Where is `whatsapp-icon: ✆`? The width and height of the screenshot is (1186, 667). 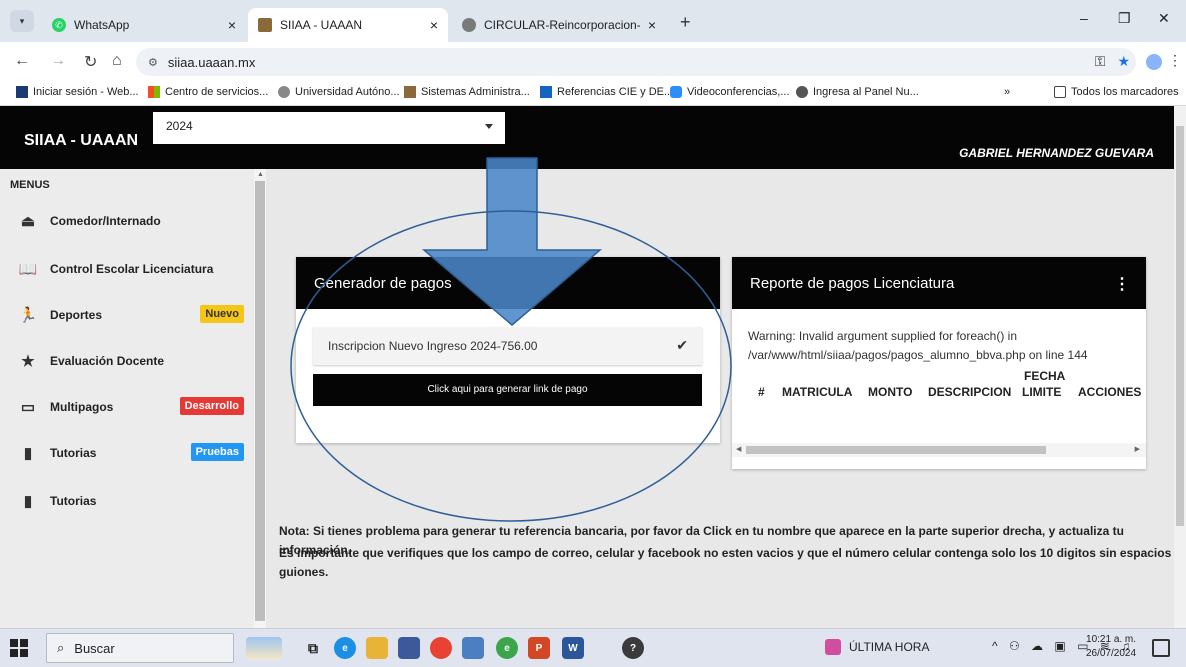 whatsapp-icon: ✆ is located at coordinates (59, 25).